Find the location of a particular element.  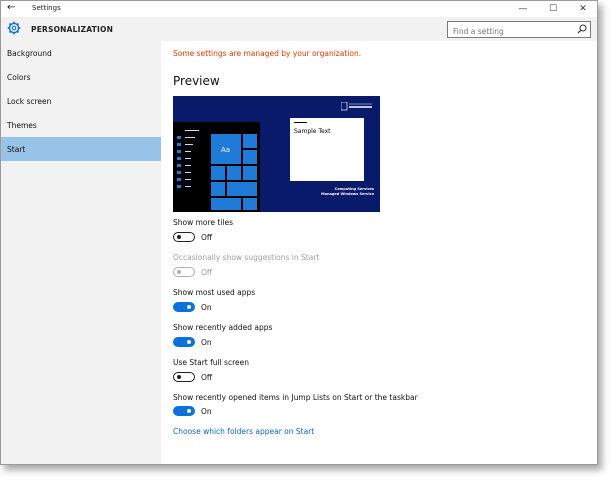

sidebar-item-lock-screen: Lock screen is located at coordinates (81, 101).